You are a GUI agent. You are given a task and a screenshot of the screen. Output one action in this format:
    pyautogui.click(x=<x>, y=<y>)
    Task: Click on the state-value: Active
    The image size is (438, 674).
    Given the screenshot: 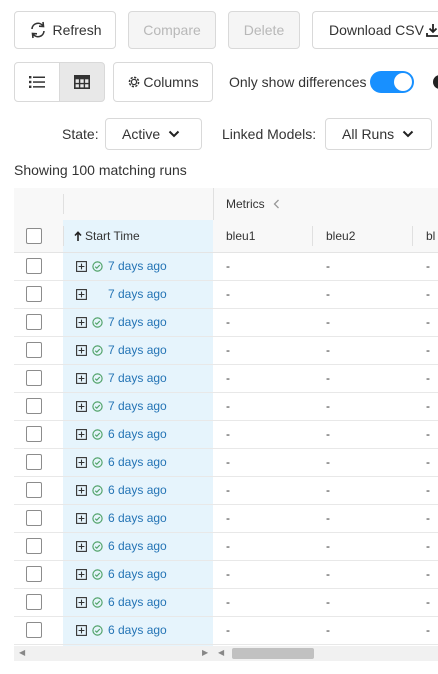 What is the action you would take?
    pyautogui.click(x=141, y=134)
    